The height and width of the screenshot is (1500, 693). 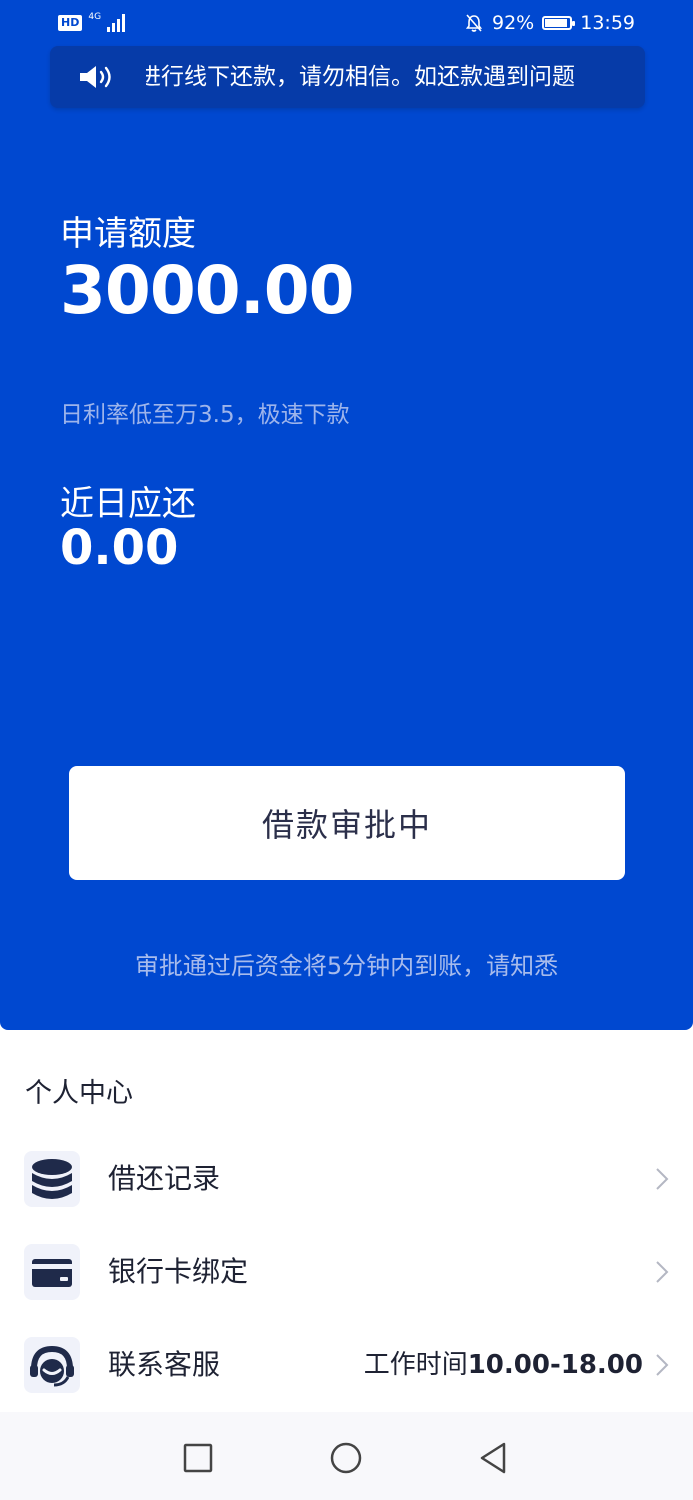 I want to click on service-hours-prefix: 工作时间, so click(x=415, y=1365).